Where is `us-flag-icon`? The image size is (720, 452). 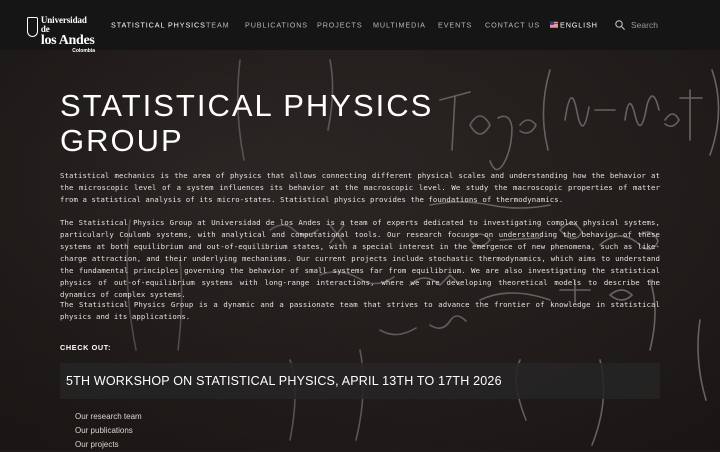 us-flag-icon is located at coordinates (554, 24).